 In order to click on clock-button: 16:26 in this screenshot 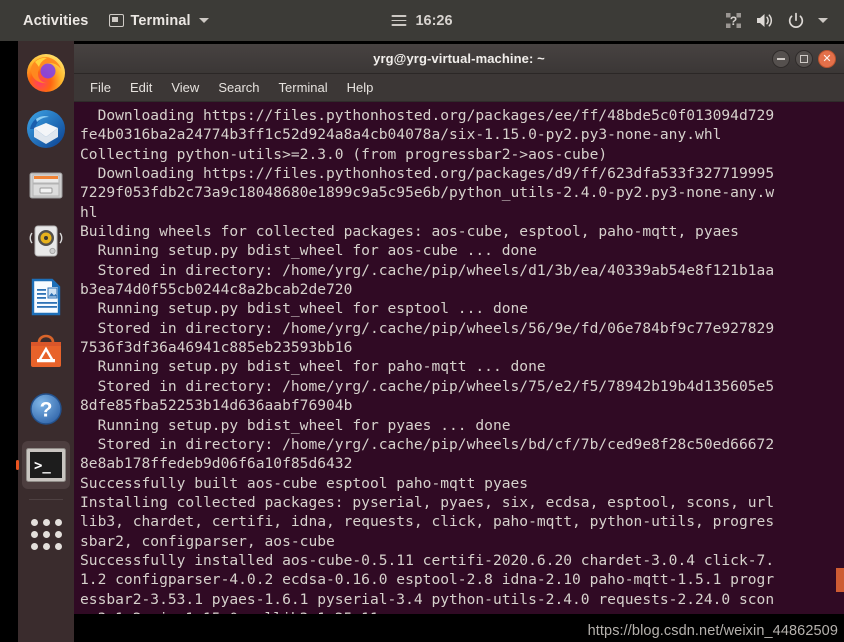, I will do `click(422, 20)`.